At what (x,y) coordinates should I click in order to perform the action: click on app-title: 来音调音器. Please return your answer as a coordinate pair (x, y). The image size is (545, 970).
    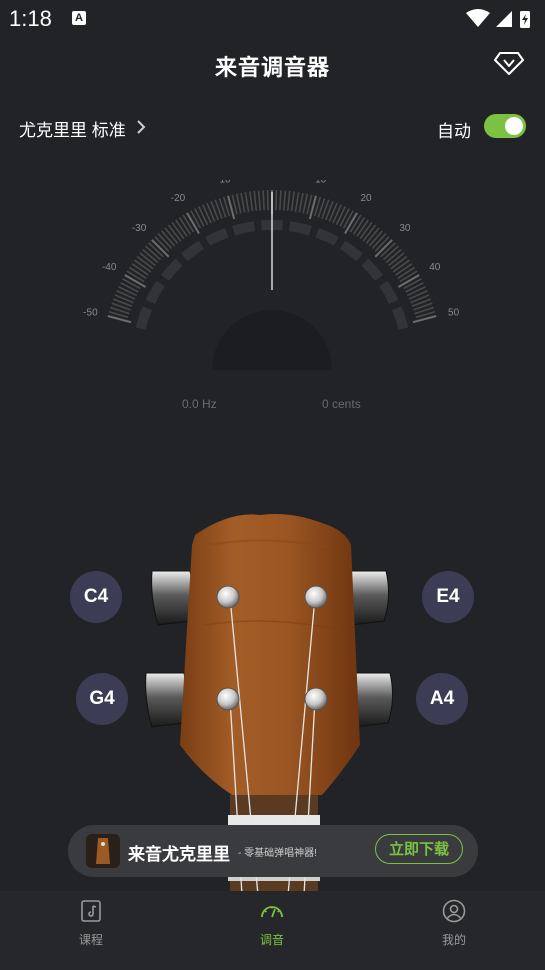
    Looking at the image, I should click on (272, 67).